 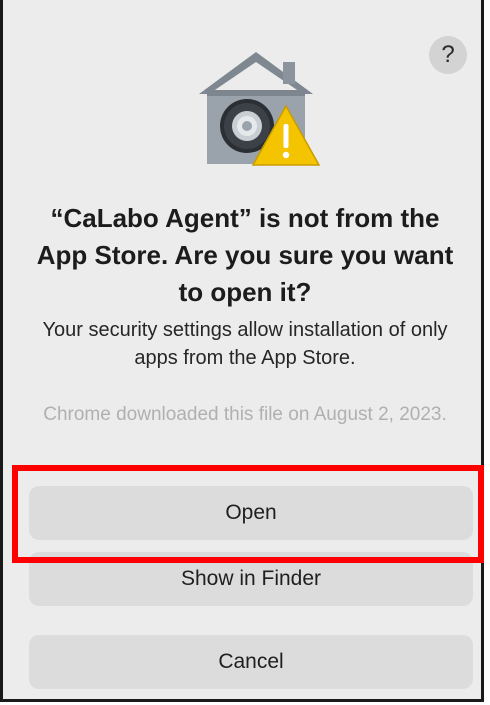 I want to click on open-button: Open, so click(x=251, y=513).